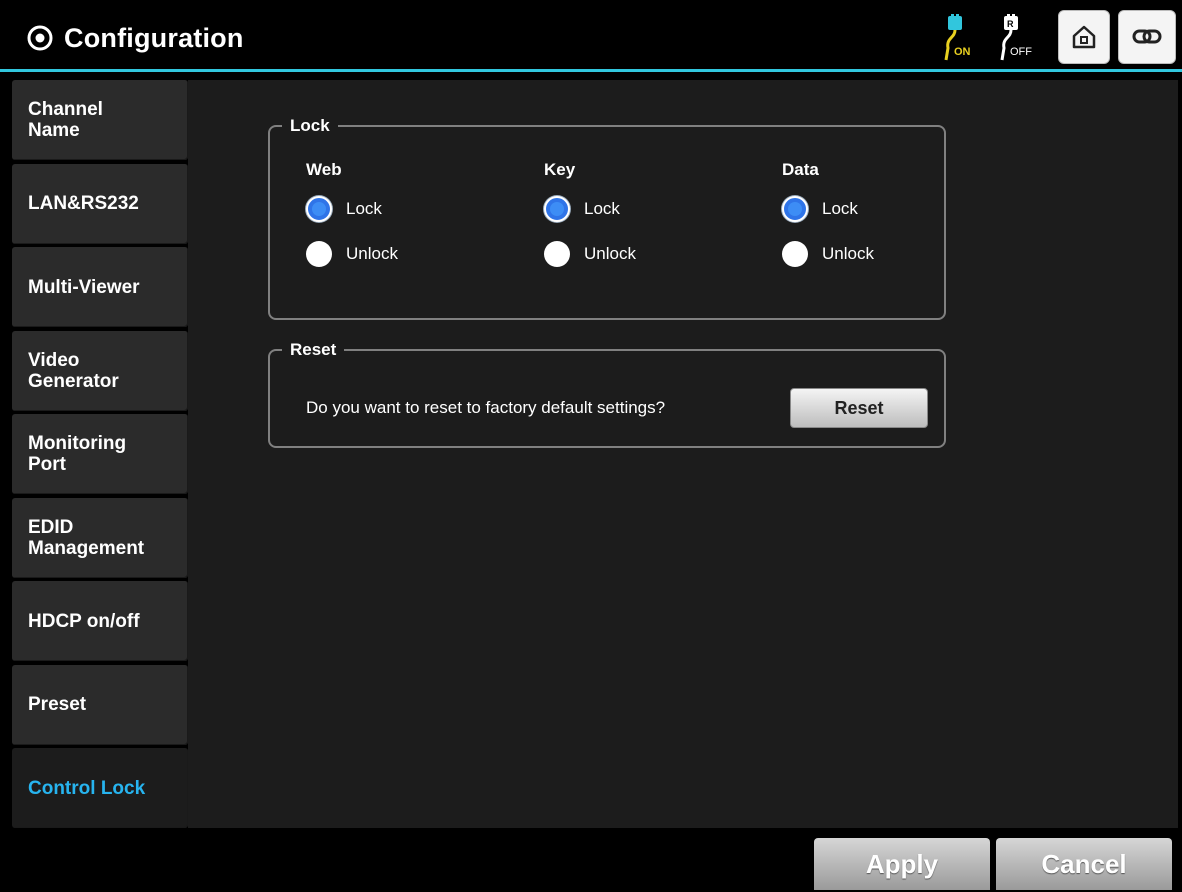 This screenshot has width=1182, height=892. What do you see at coordinates (154, 37) in the screenshot?
I see `page-title: Configuration` at bounding box center [154, 37].